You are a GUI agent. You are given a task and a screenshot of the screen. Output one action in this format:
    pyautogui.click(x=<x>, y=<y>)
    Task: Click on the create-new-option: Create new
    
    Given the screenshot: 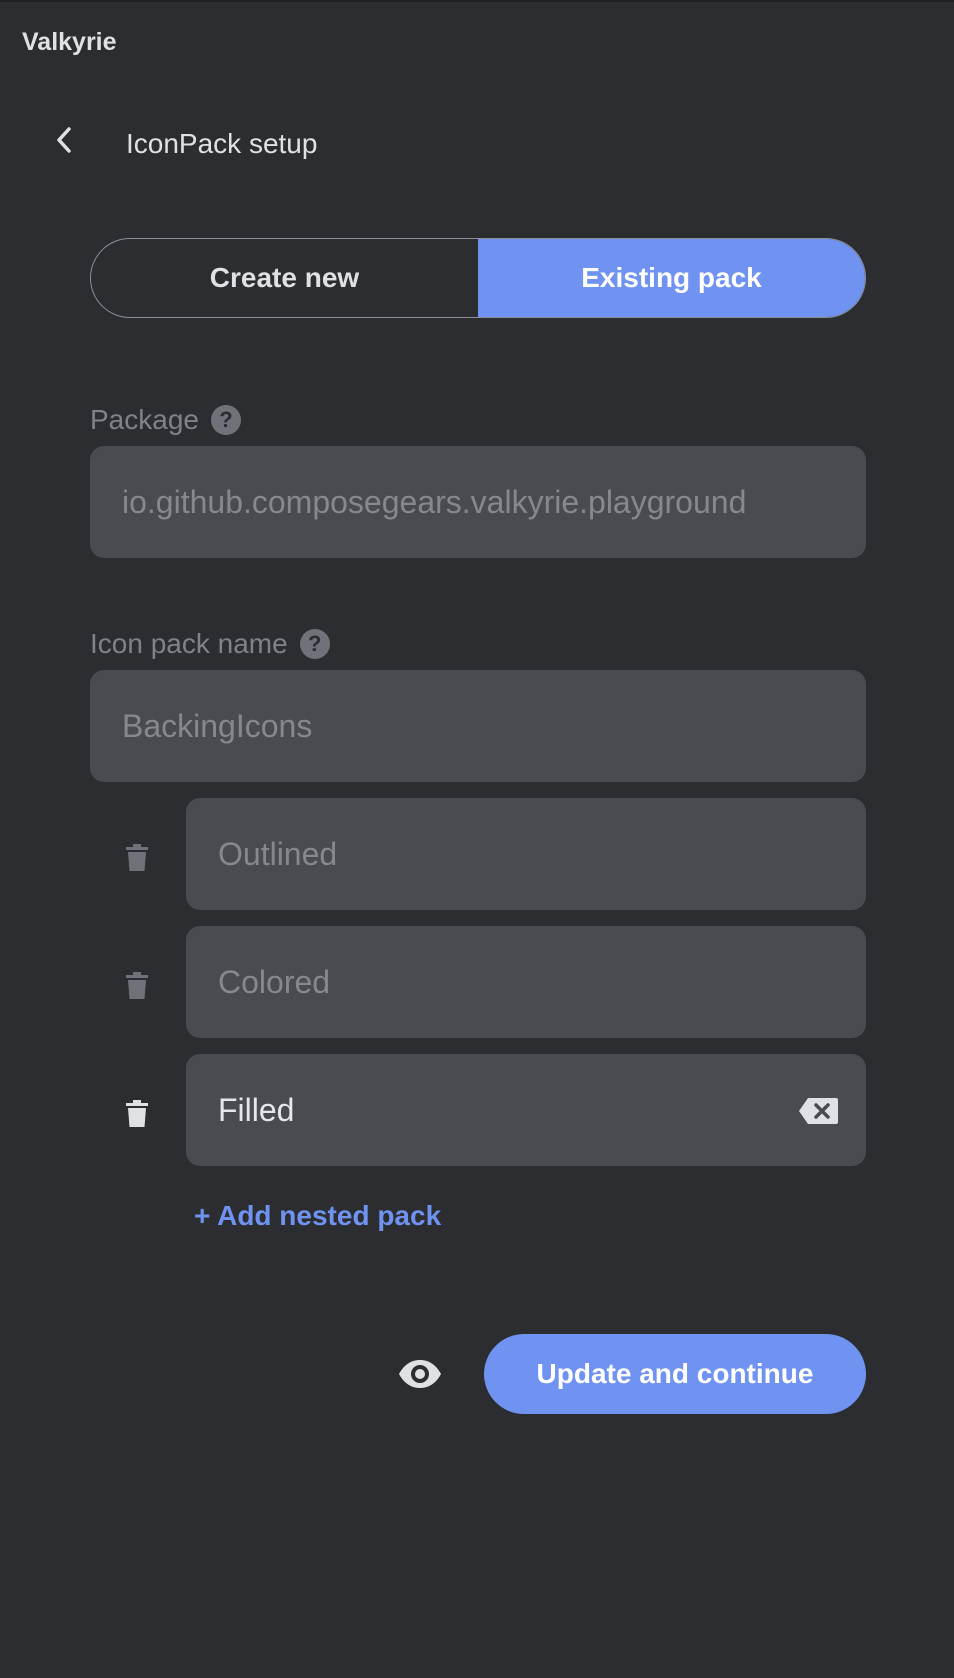 What is the action you would take?
    pyautogui.click(x=284, y=278)
    